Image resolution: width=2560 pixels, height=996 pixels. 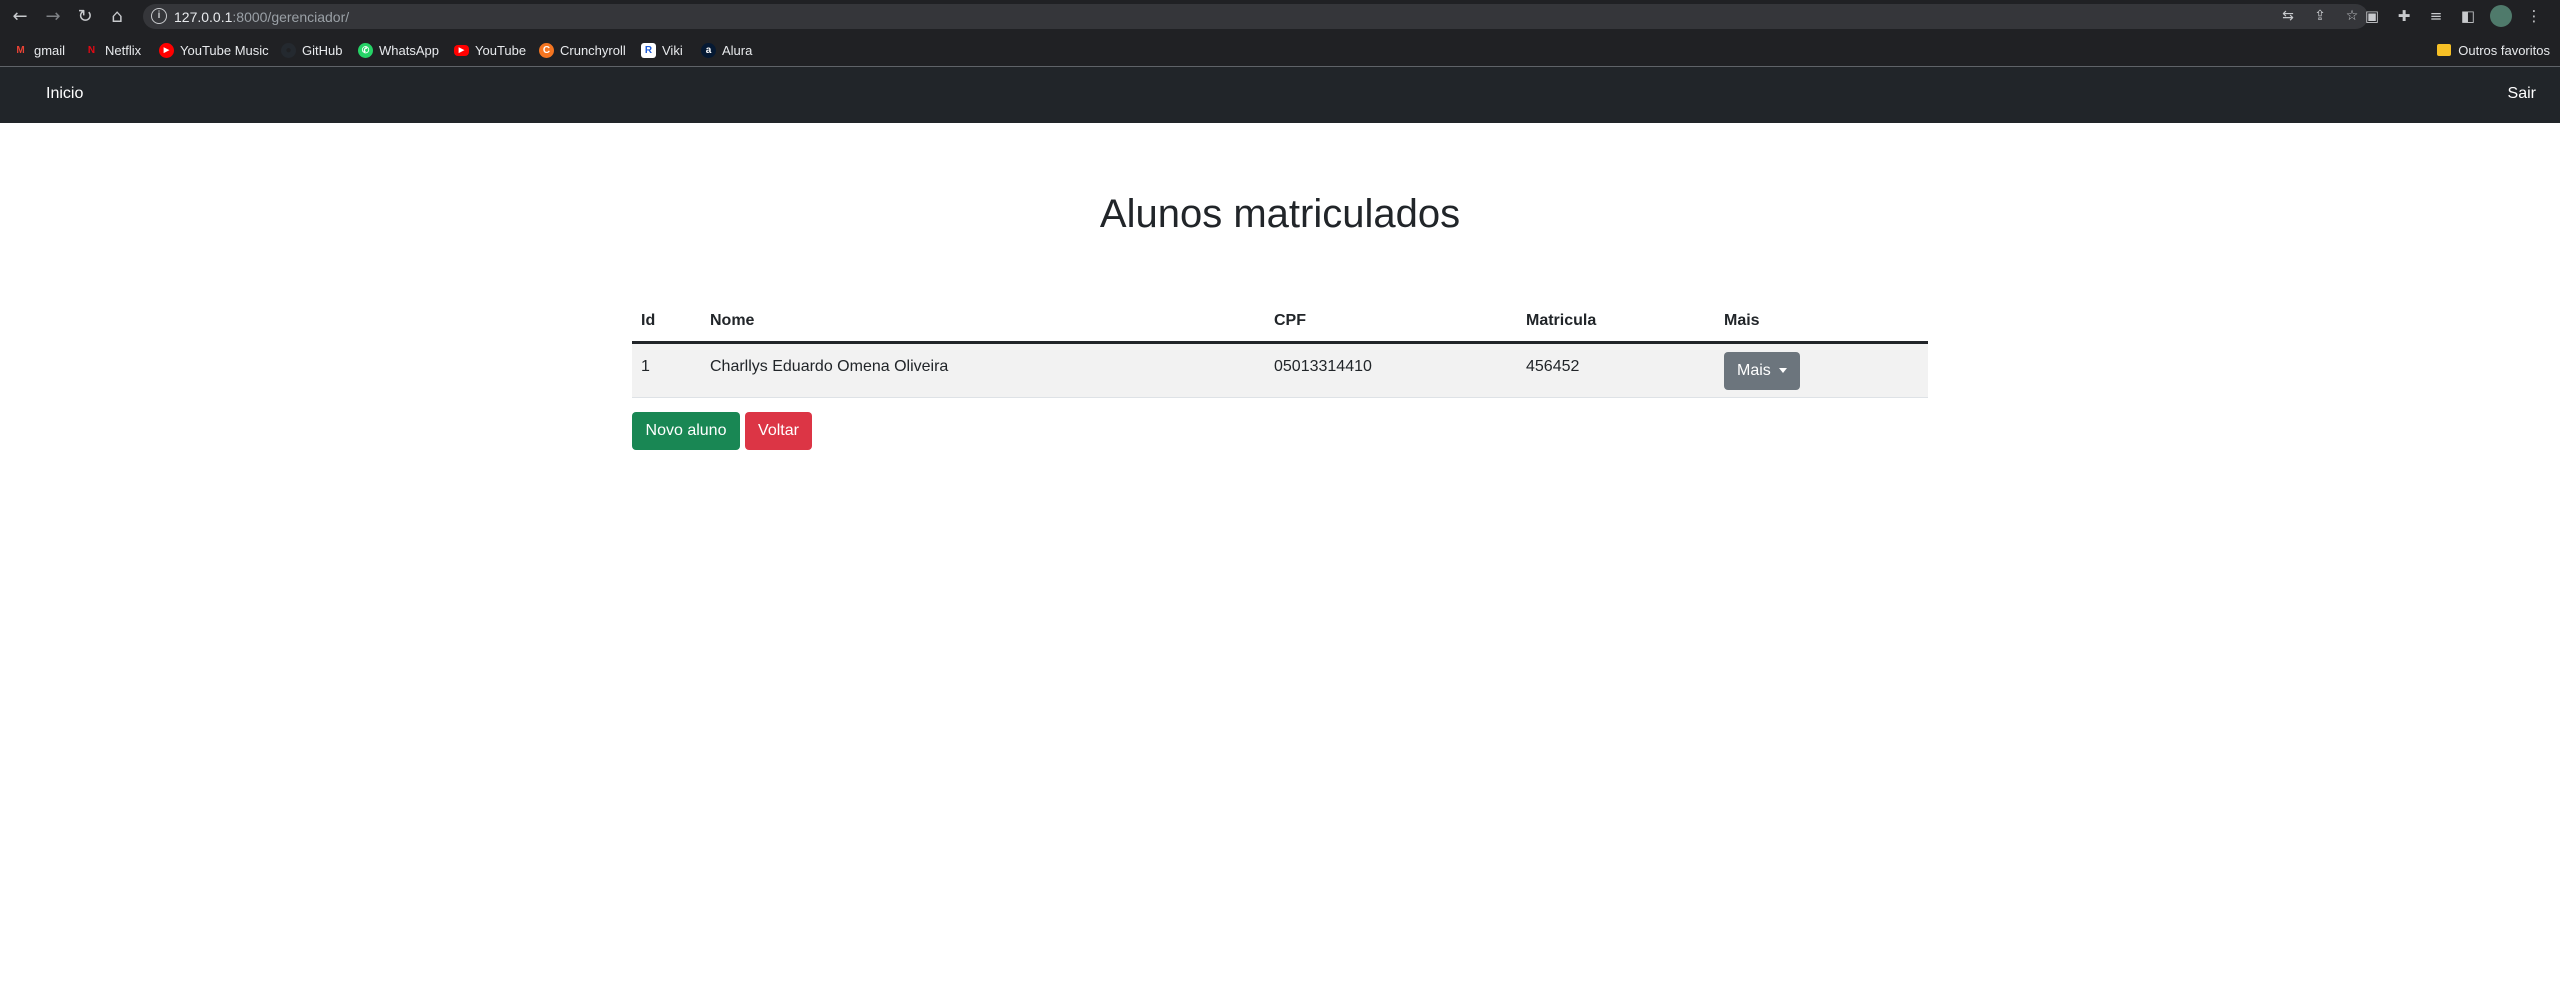 I want to click on bookmark-youtube-music: ▶ YouTube Music, so click(x=214, y=50).